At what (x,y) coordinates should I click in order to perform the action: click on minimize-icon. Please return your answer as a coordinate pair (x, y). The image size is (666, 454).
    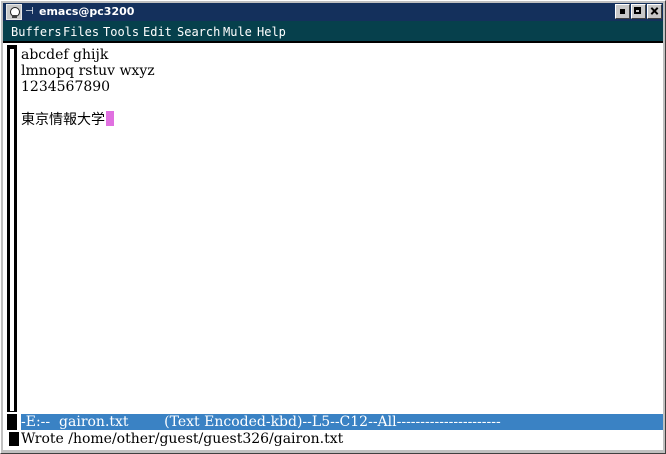
    Looking at the image, I should click on (622, 11).